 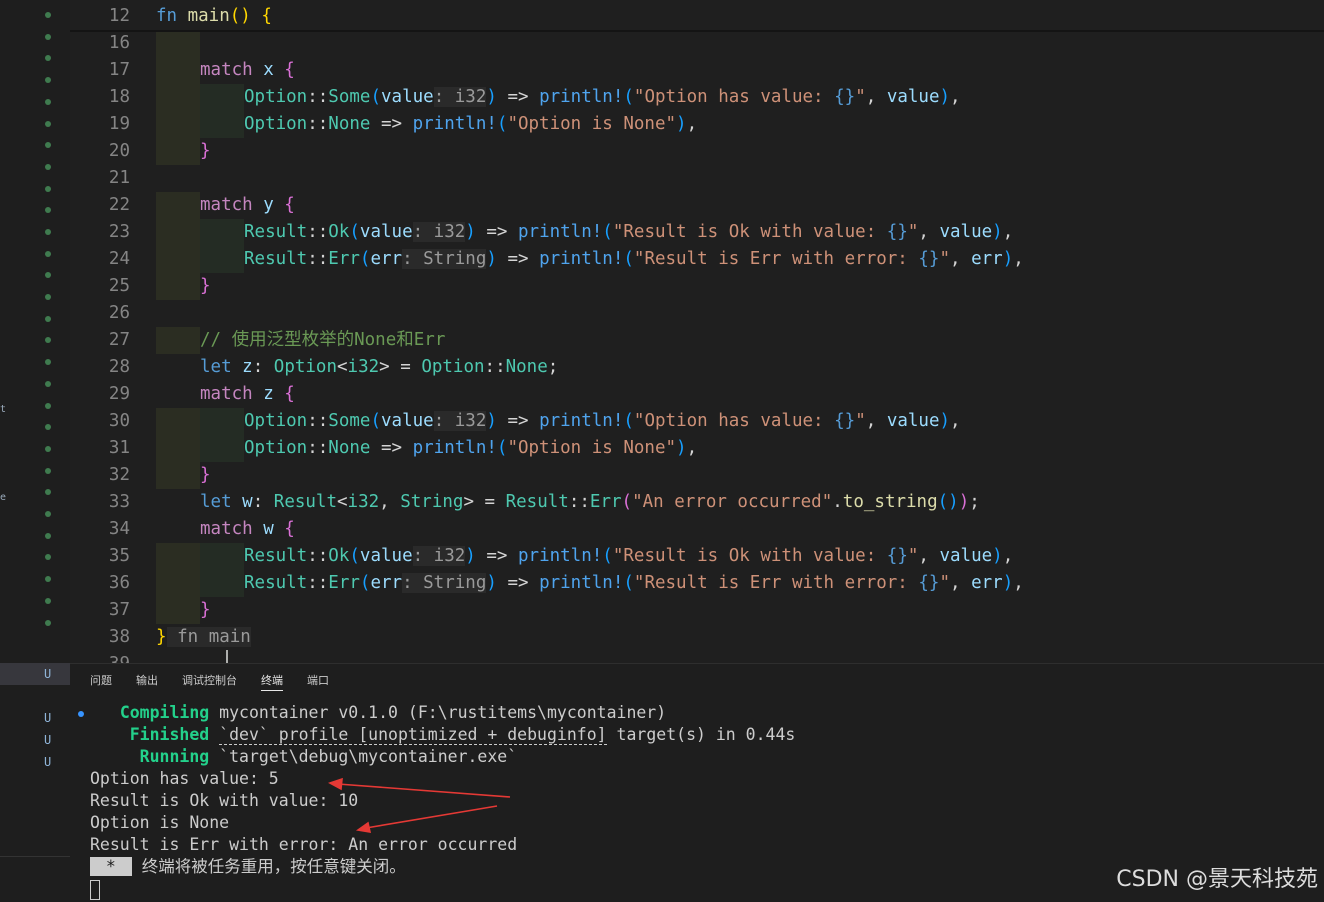 What do you see at coordinates (349, 97) in the screenshot?
I see `code-token: Some` at bounding box center [349, 97].